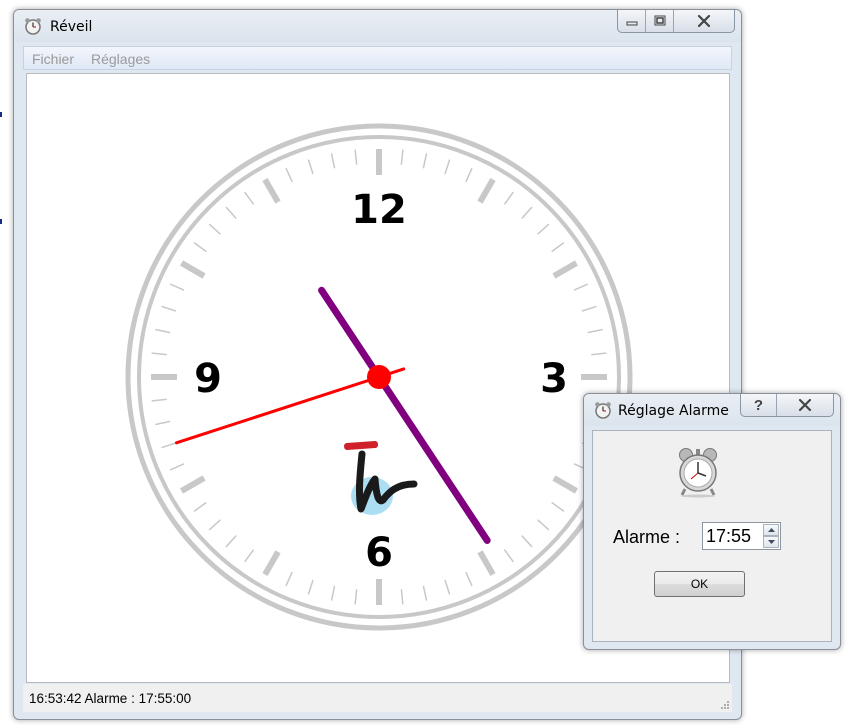 Image resolution: width=853 pixels, height=725 pixels. What do you see at coordinates (699, 584) in the screenshot?
I see `ok-button: OK` at bounding box center [699, 584].